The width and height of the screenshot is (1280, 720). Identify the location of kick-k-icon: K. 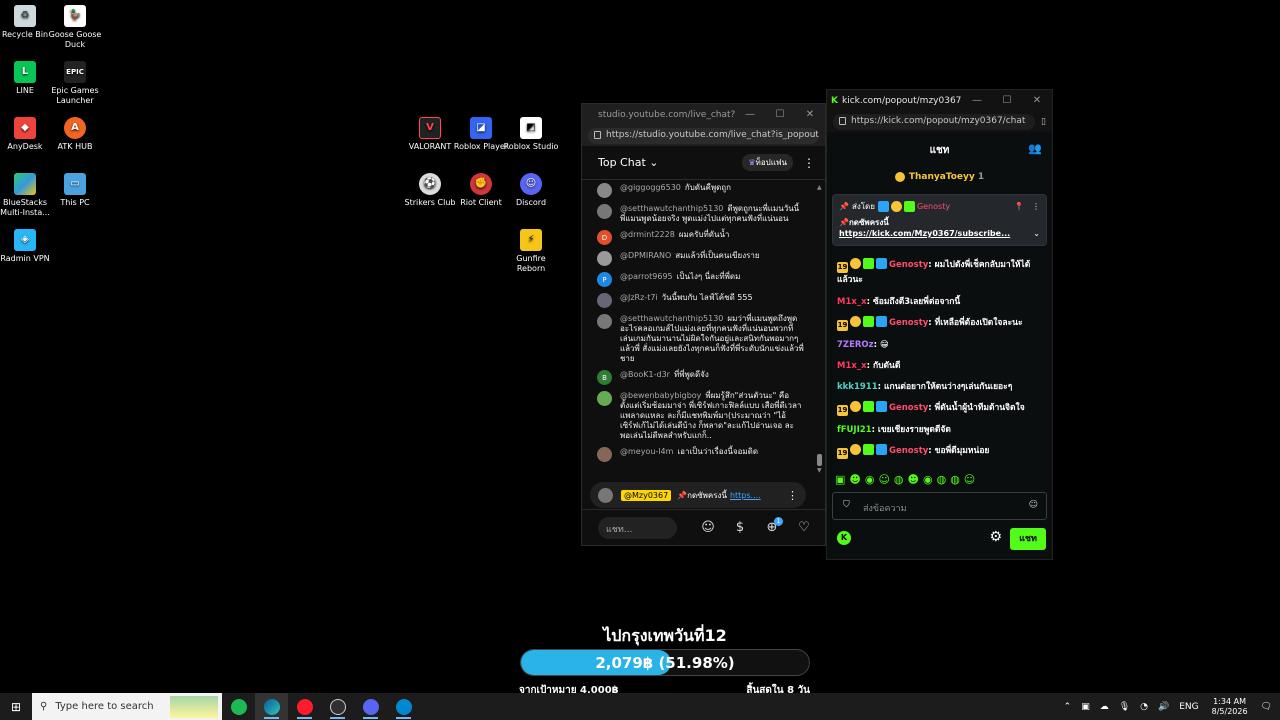
(844, 538).